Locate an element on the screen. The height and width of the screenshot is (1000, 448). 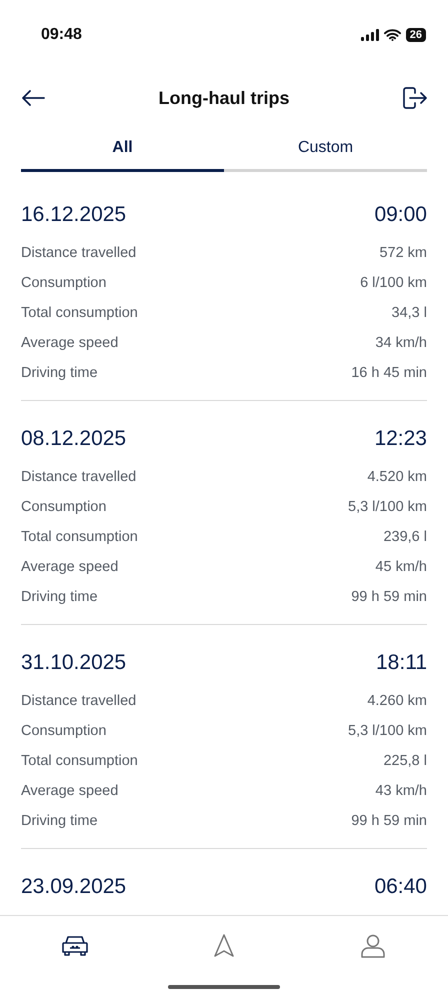
trip-time: 12:23 is located at coordinates (400, 439).